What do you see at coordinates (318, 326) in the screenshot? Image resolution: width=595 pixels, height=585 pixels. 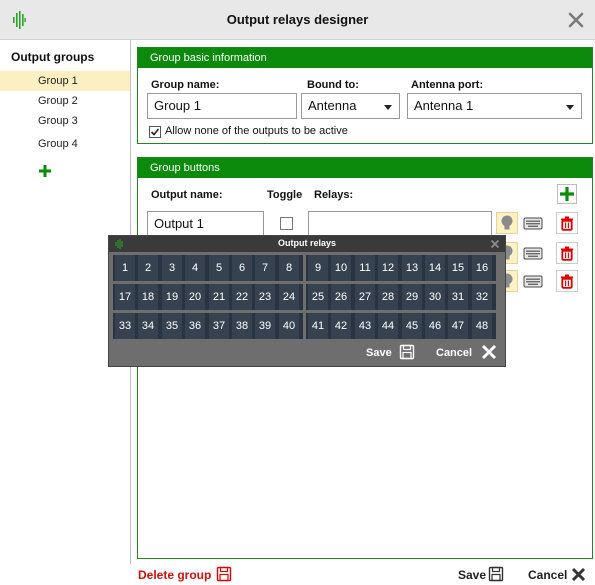 I see `relay-tile: 41` at bounding box center [318, 326].